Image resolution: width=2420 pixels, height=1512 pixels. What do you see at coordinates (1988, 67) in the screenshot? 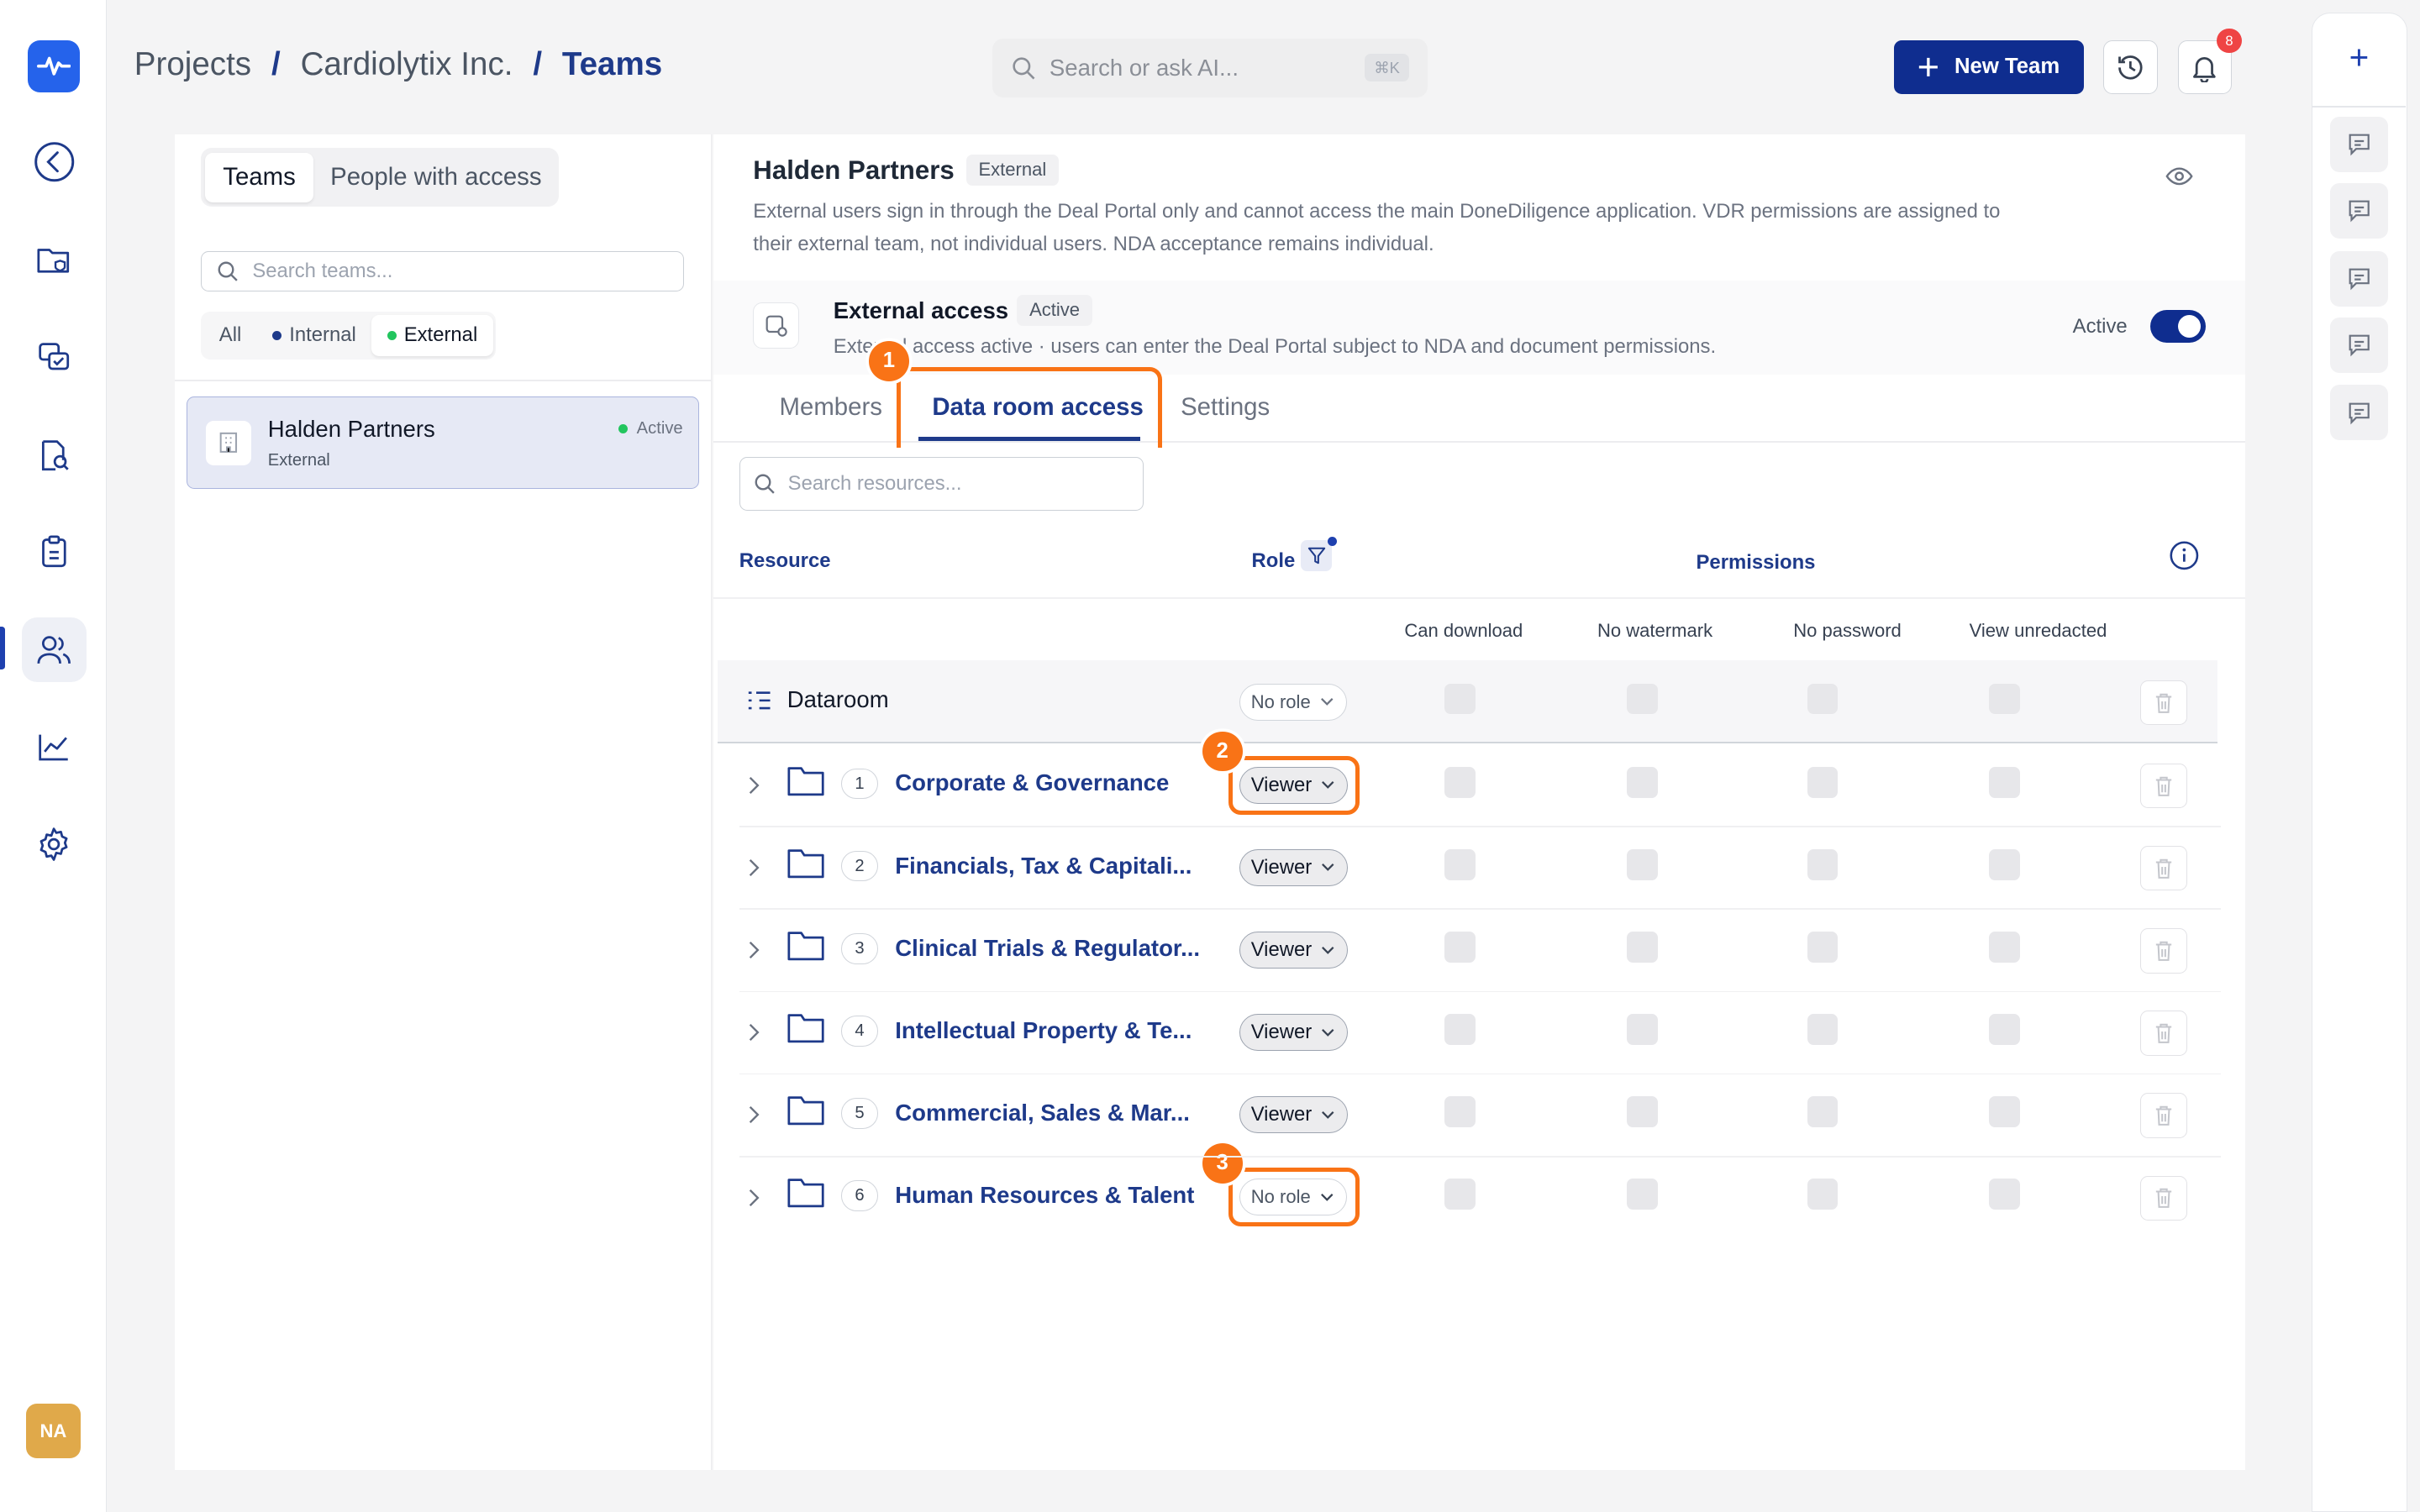
I see `new-team-button: New Team` at bounding box center [1988, 67].